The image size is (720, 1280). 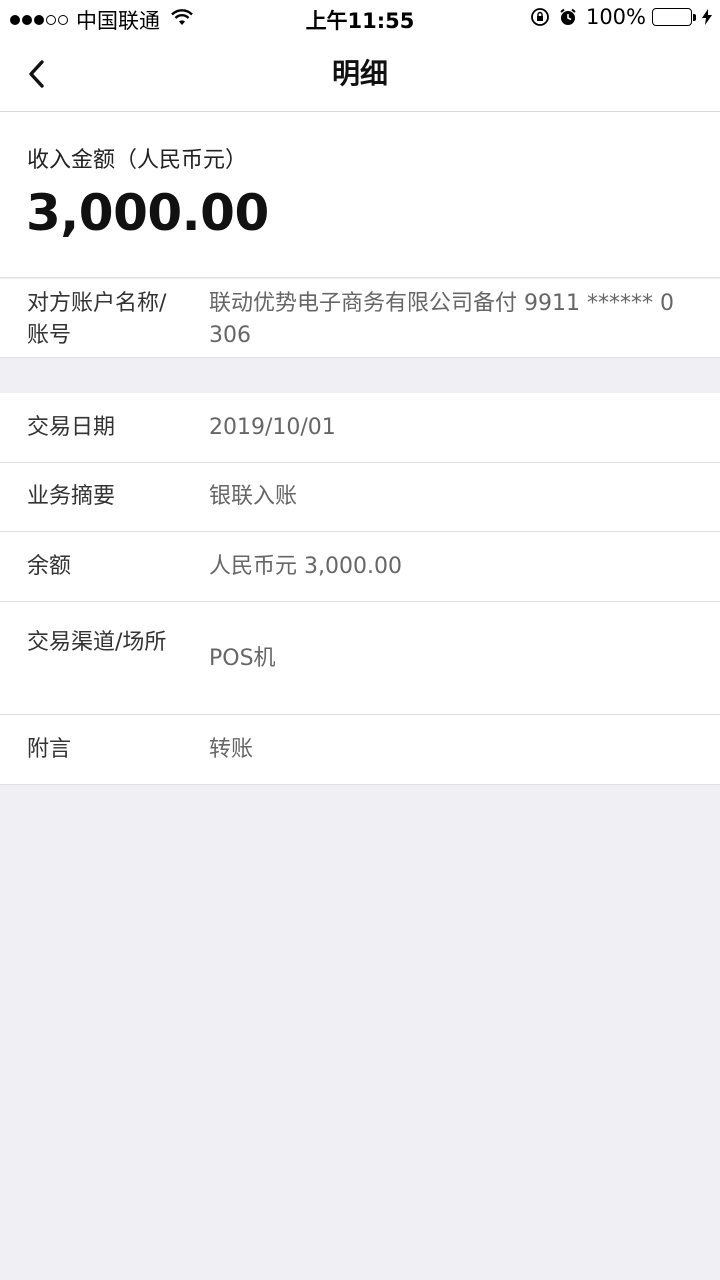 I want to click on status-bar: 中国联通 上午11:55 100%, so click(x=360, y=18).